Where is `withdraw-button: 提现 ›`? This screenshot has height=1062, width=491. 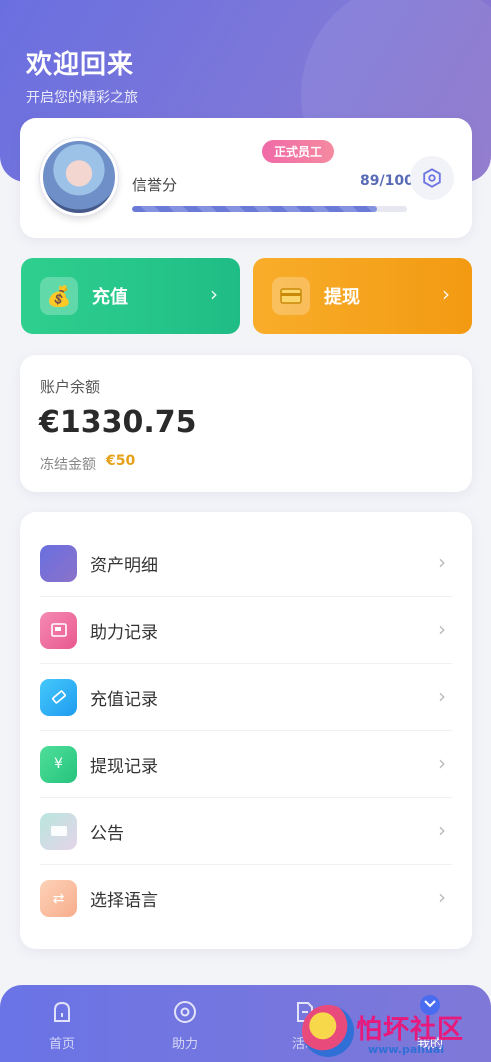 withdraw-button: 提现 › is located at coordinates (362, 296).